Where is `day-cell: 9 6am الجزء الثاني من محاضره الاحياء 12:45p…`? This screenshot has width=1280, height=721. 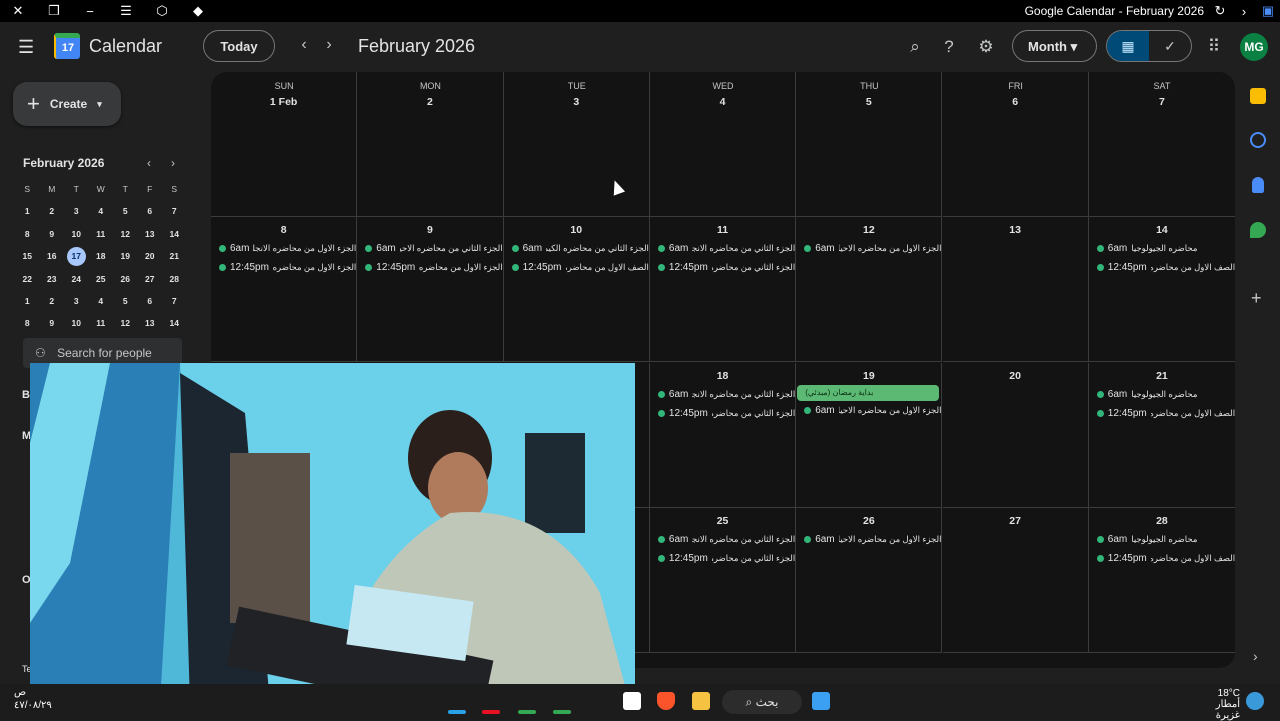 day-cell: 9 6am الجزء الثاني من محاضره الاحياء 12:45p… is located at coordinates (430, 290).